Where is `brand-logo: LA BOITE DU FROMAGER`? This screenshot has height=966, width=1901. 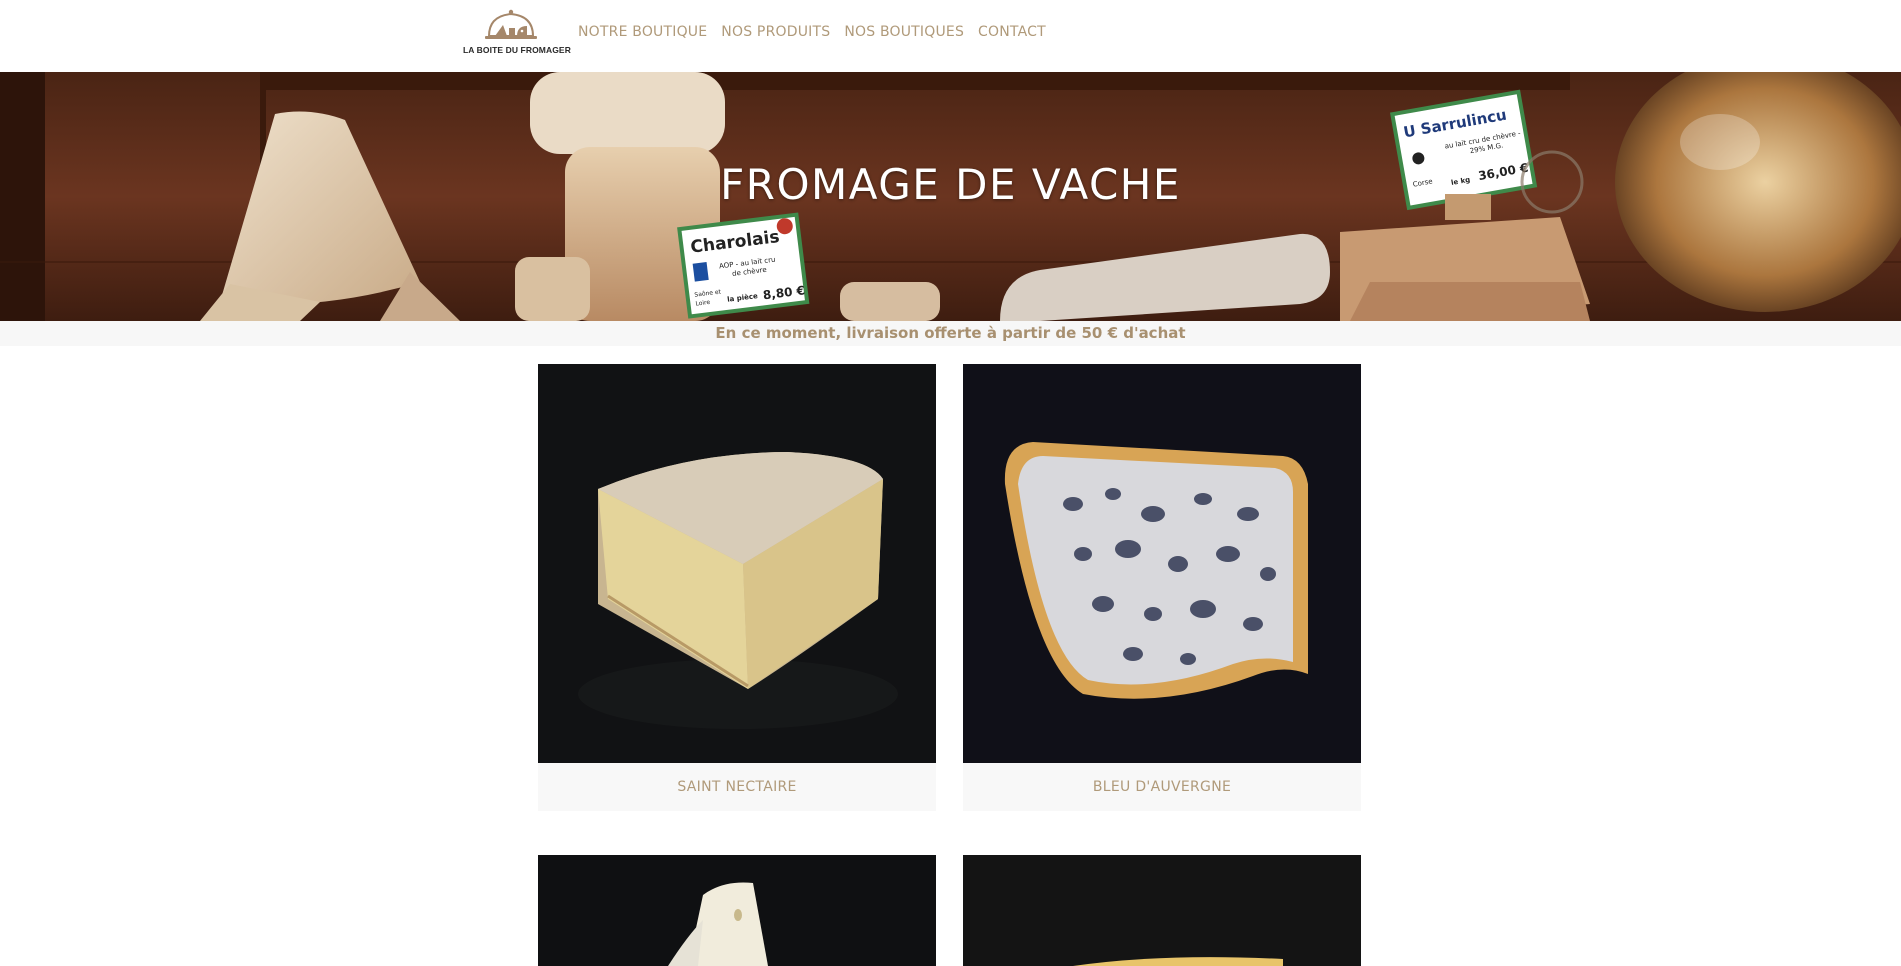 brand-logo: LA BOITE DU FROMAGER is located at coordinates (517, 36).